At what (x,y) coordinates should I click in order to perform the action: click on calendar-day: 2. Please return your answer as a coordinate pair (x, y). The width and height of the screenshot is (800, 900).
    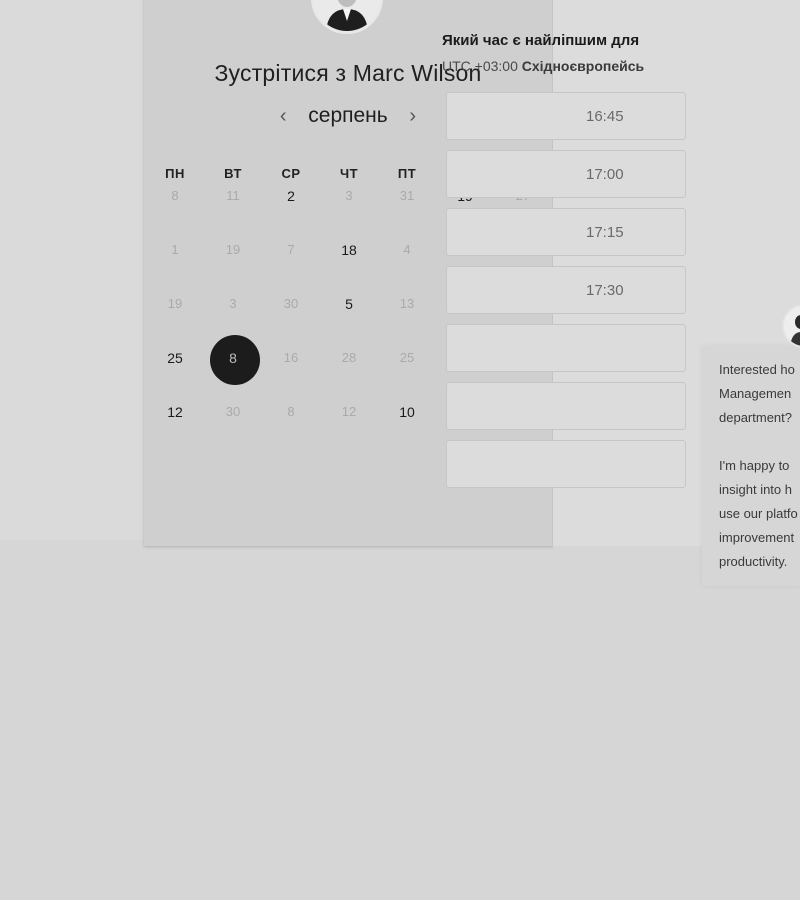
    Looking at the image, I should click on (291, 213).